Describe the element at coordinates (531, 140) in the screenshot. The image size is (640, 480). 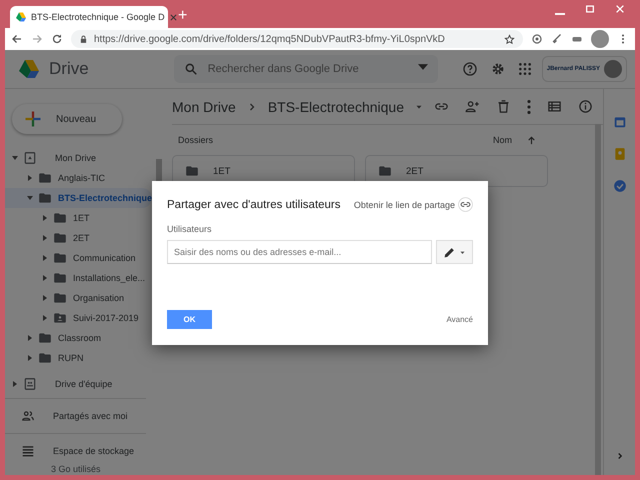
I see `sort-up-arrow-icon` at that location.